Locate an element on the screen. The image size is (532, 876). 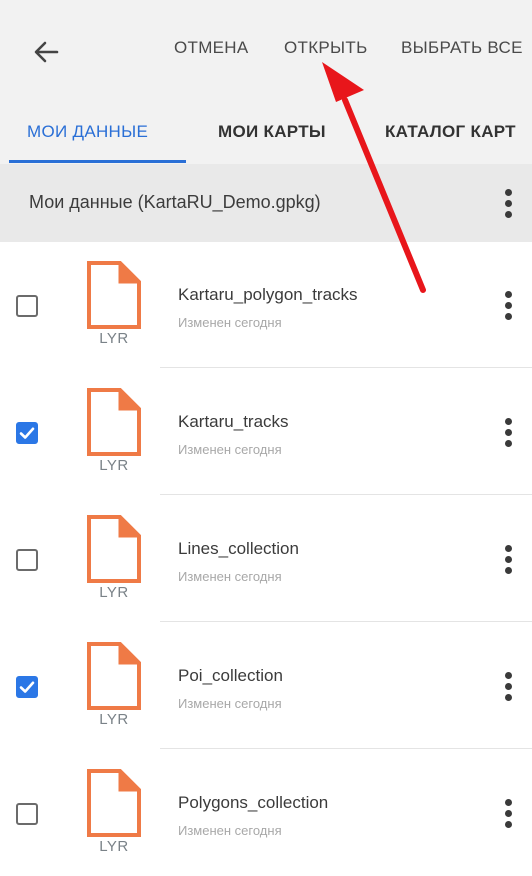
folder-title: Мои данные (KartaRU_Demo.gpkg) is located at coordinates (175, 202).